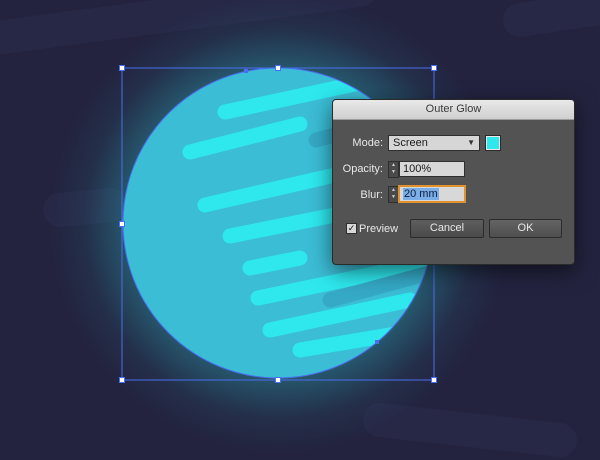  What do you see at coordinates (278, 68) in the screenshot?
I see `handle-top-center` at bounding box center [278, 68].